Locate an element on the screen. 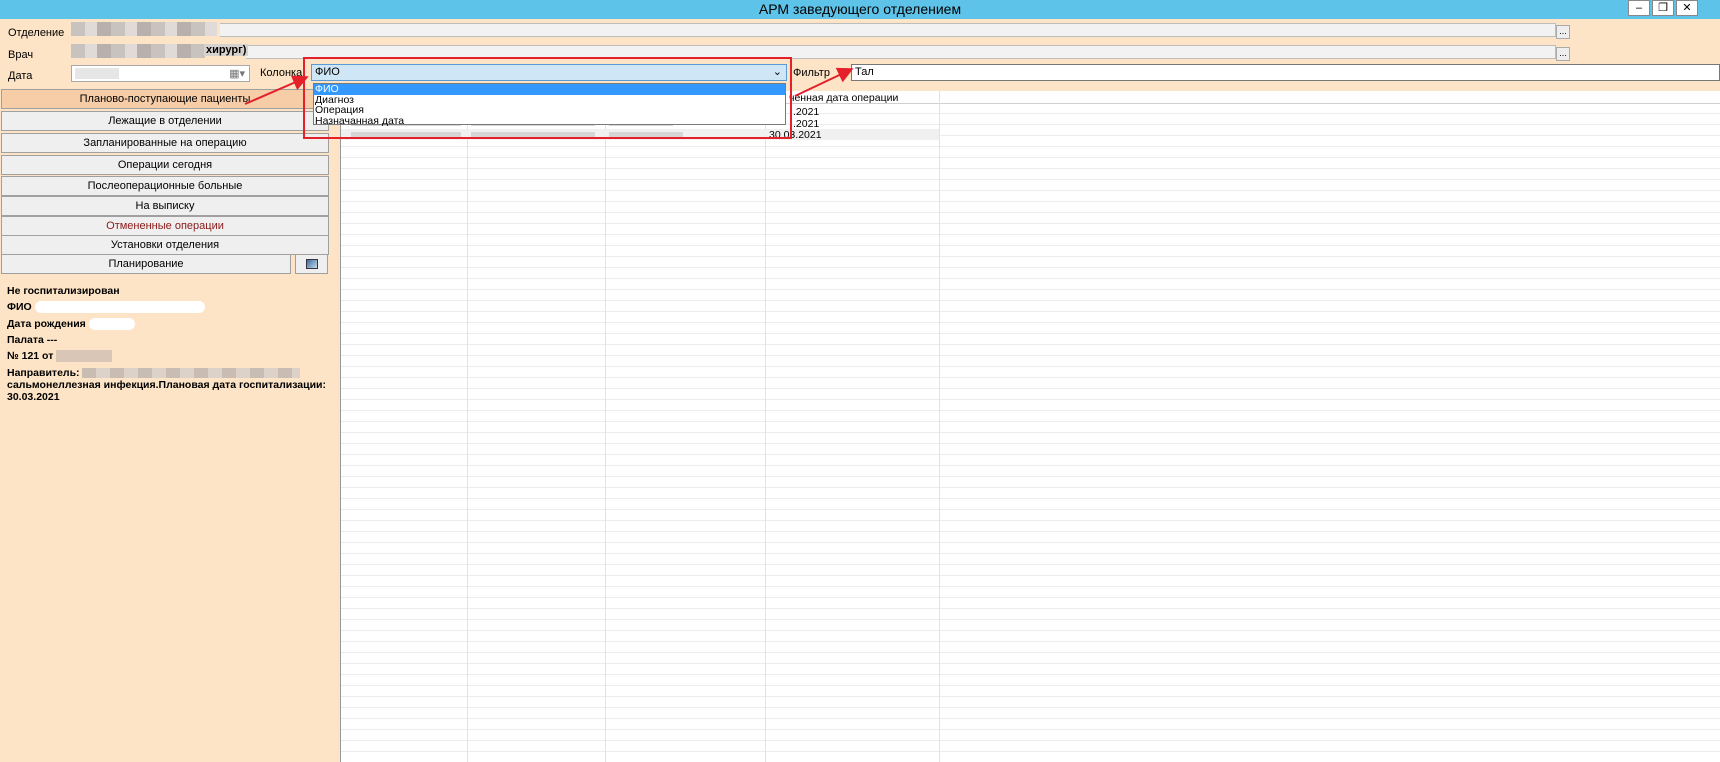 The image size is (1720, 762). annotation-arrows is located at coordinates (549, 86).